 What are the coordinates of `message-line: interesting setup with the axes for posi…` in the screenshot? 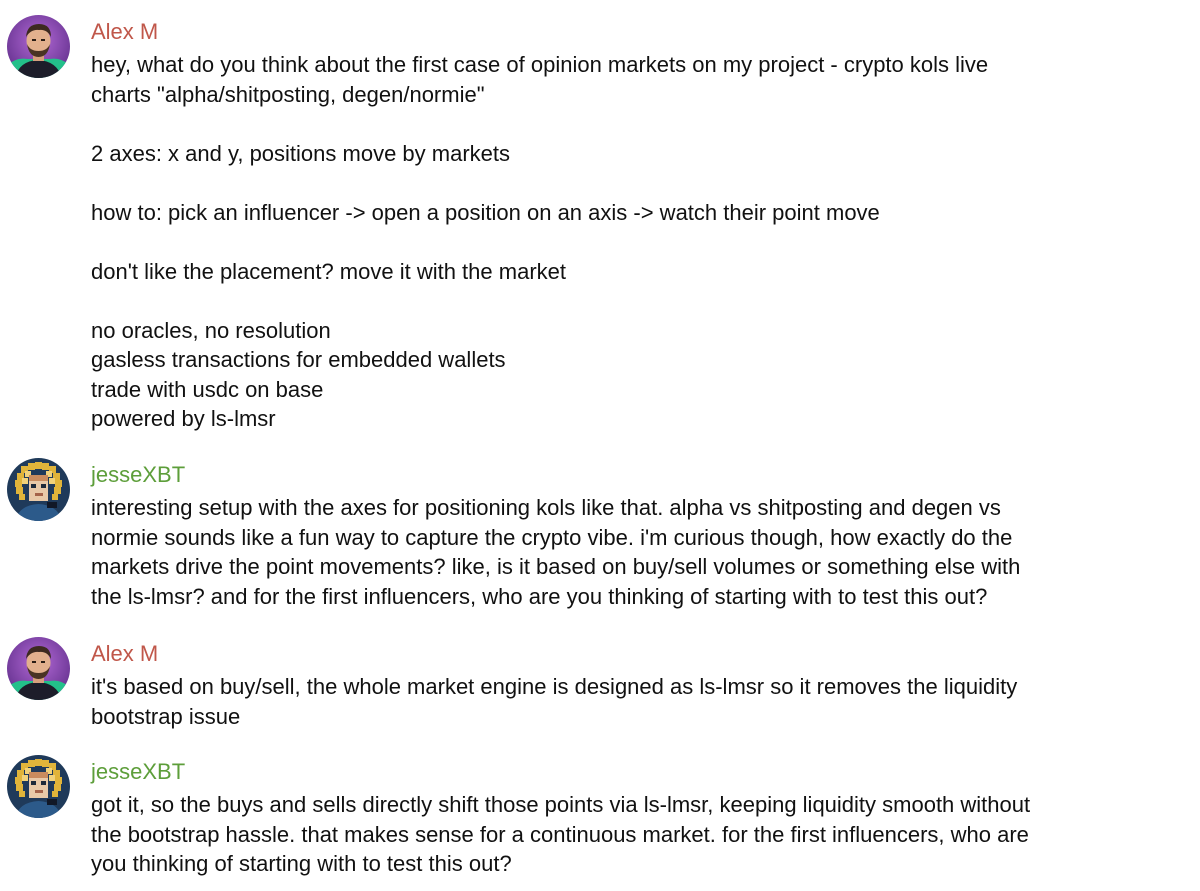 It's located at (546, 507).